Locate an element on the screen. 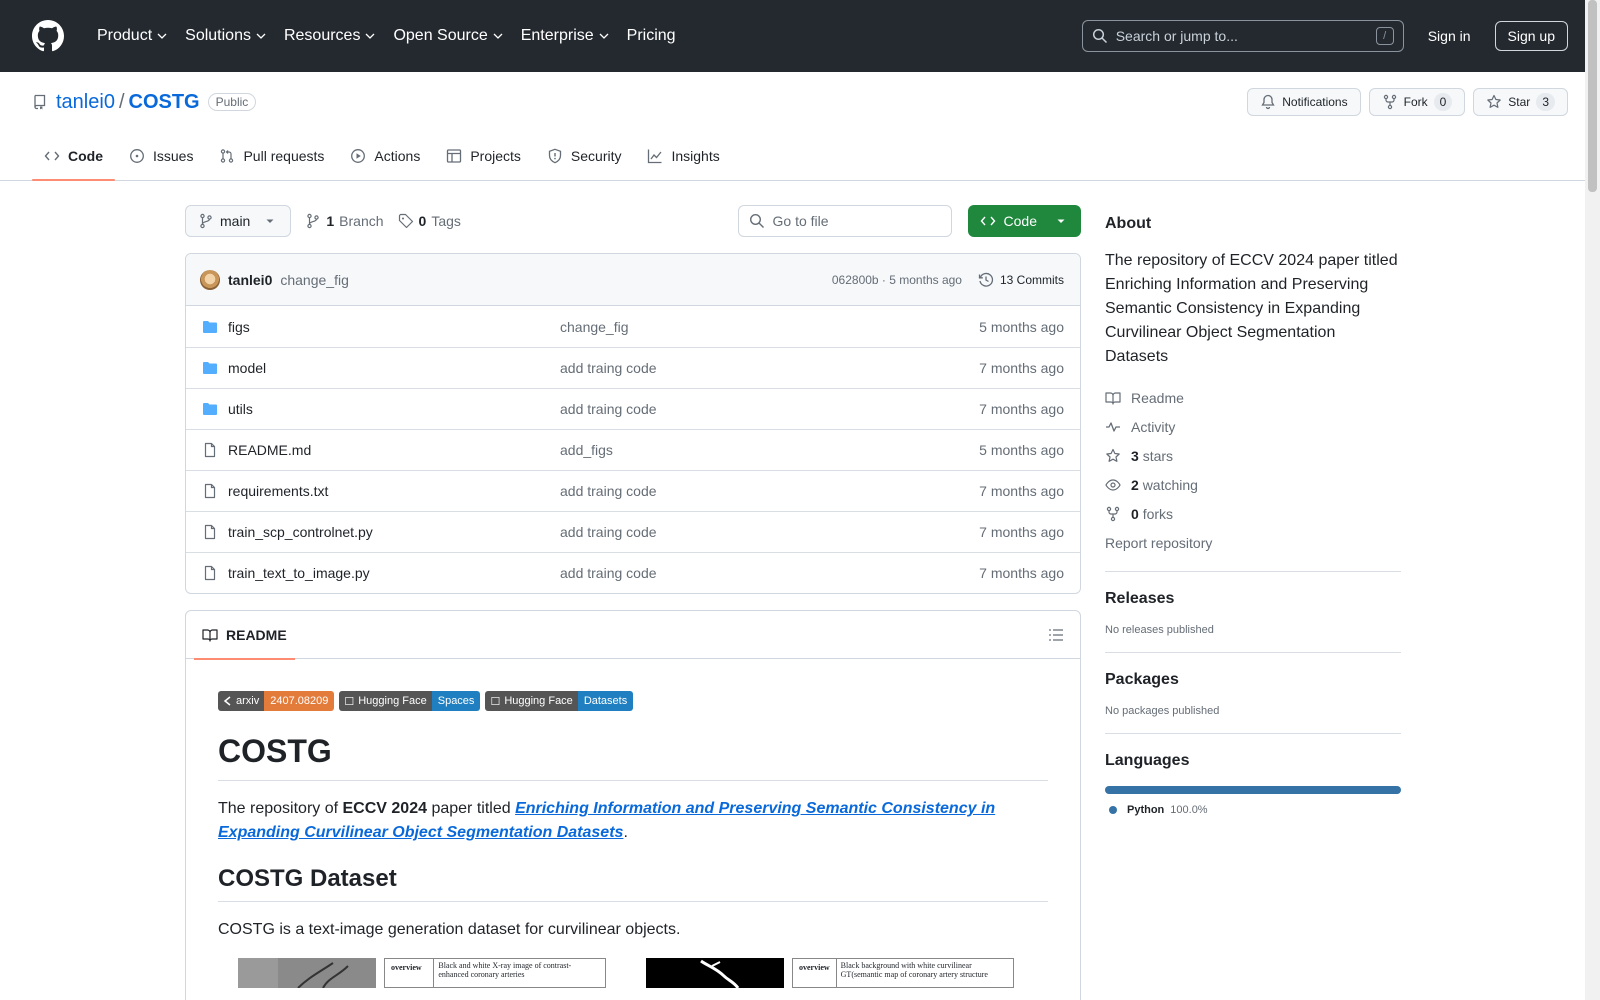  file-row: figs change_fig 5 months ago is located at coordinates (633, 326).